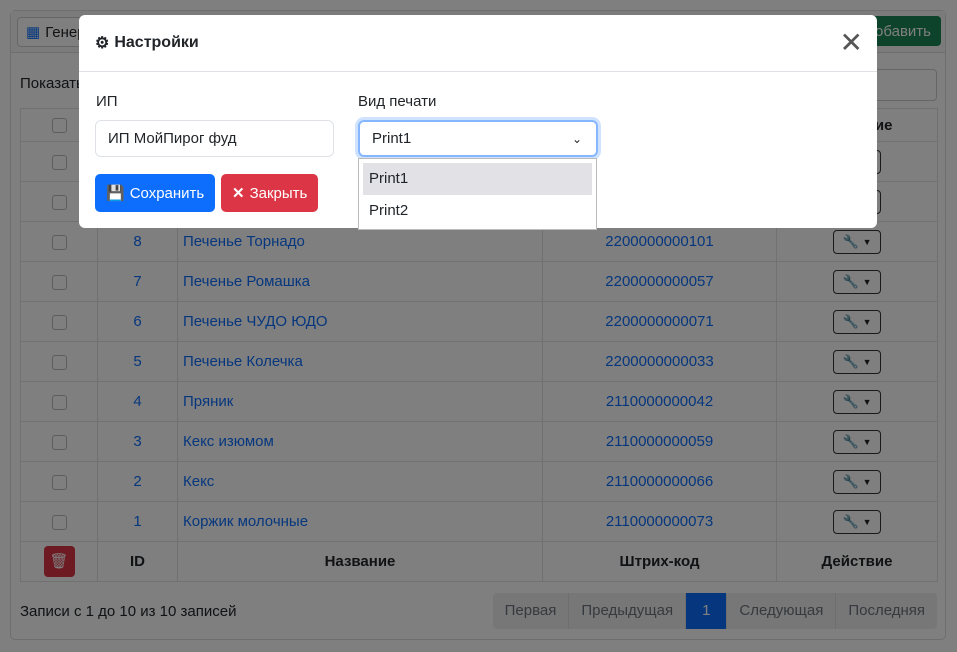  What do you see at coordinates (477, 211) in the screenshot?
I see `option-print2: Print2` at bounding box center [477, 211].